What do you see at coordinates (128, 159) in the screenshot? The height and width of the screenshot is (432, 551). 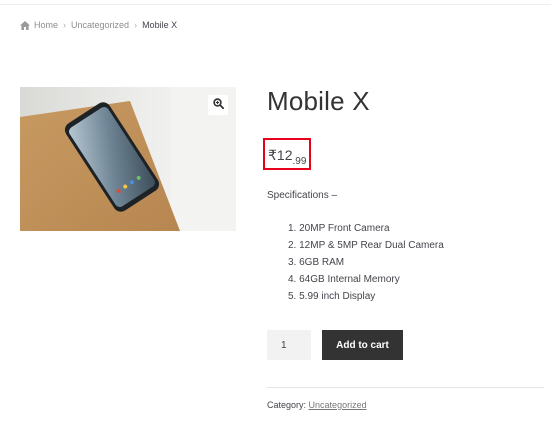 I see `product-image` at bounding box center [128, 159].